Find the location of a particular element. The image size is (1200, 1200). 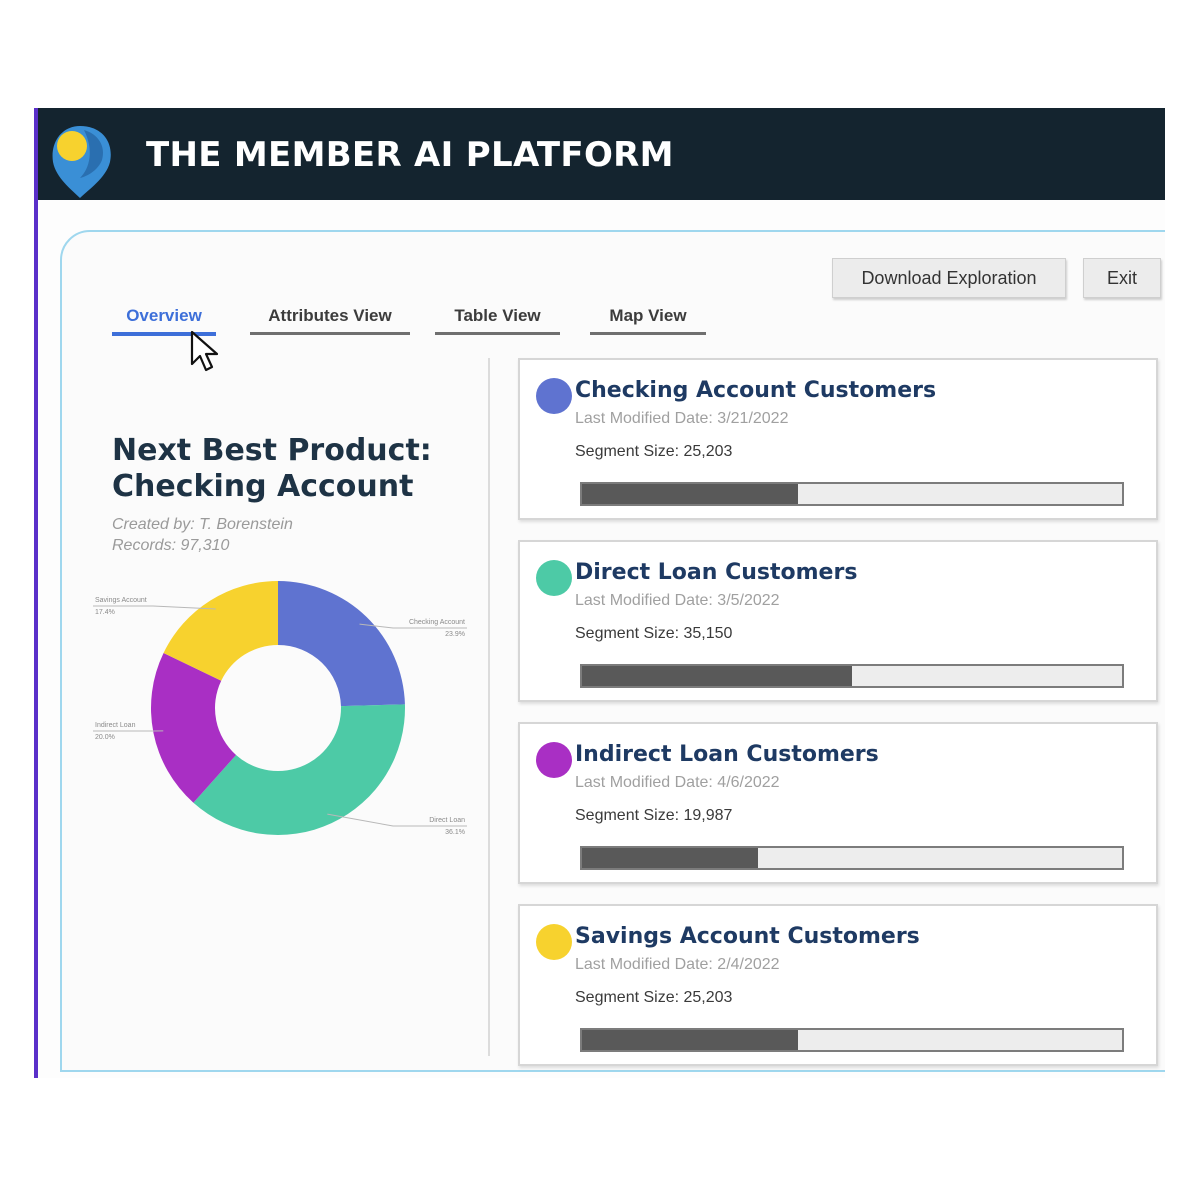

app-title: THE MEMBER AI PLATFORM is located at coordinates (410, 155).